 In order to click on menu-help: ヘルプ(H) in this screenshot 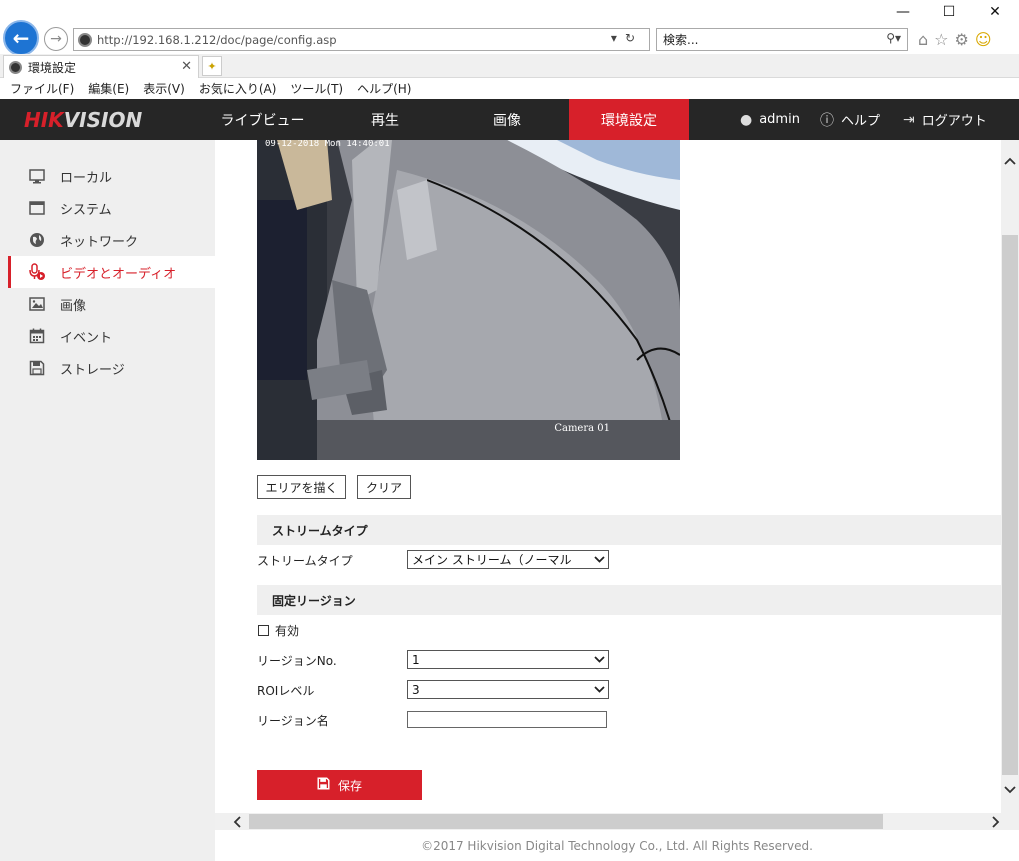, I will do `click(384, 88)`.